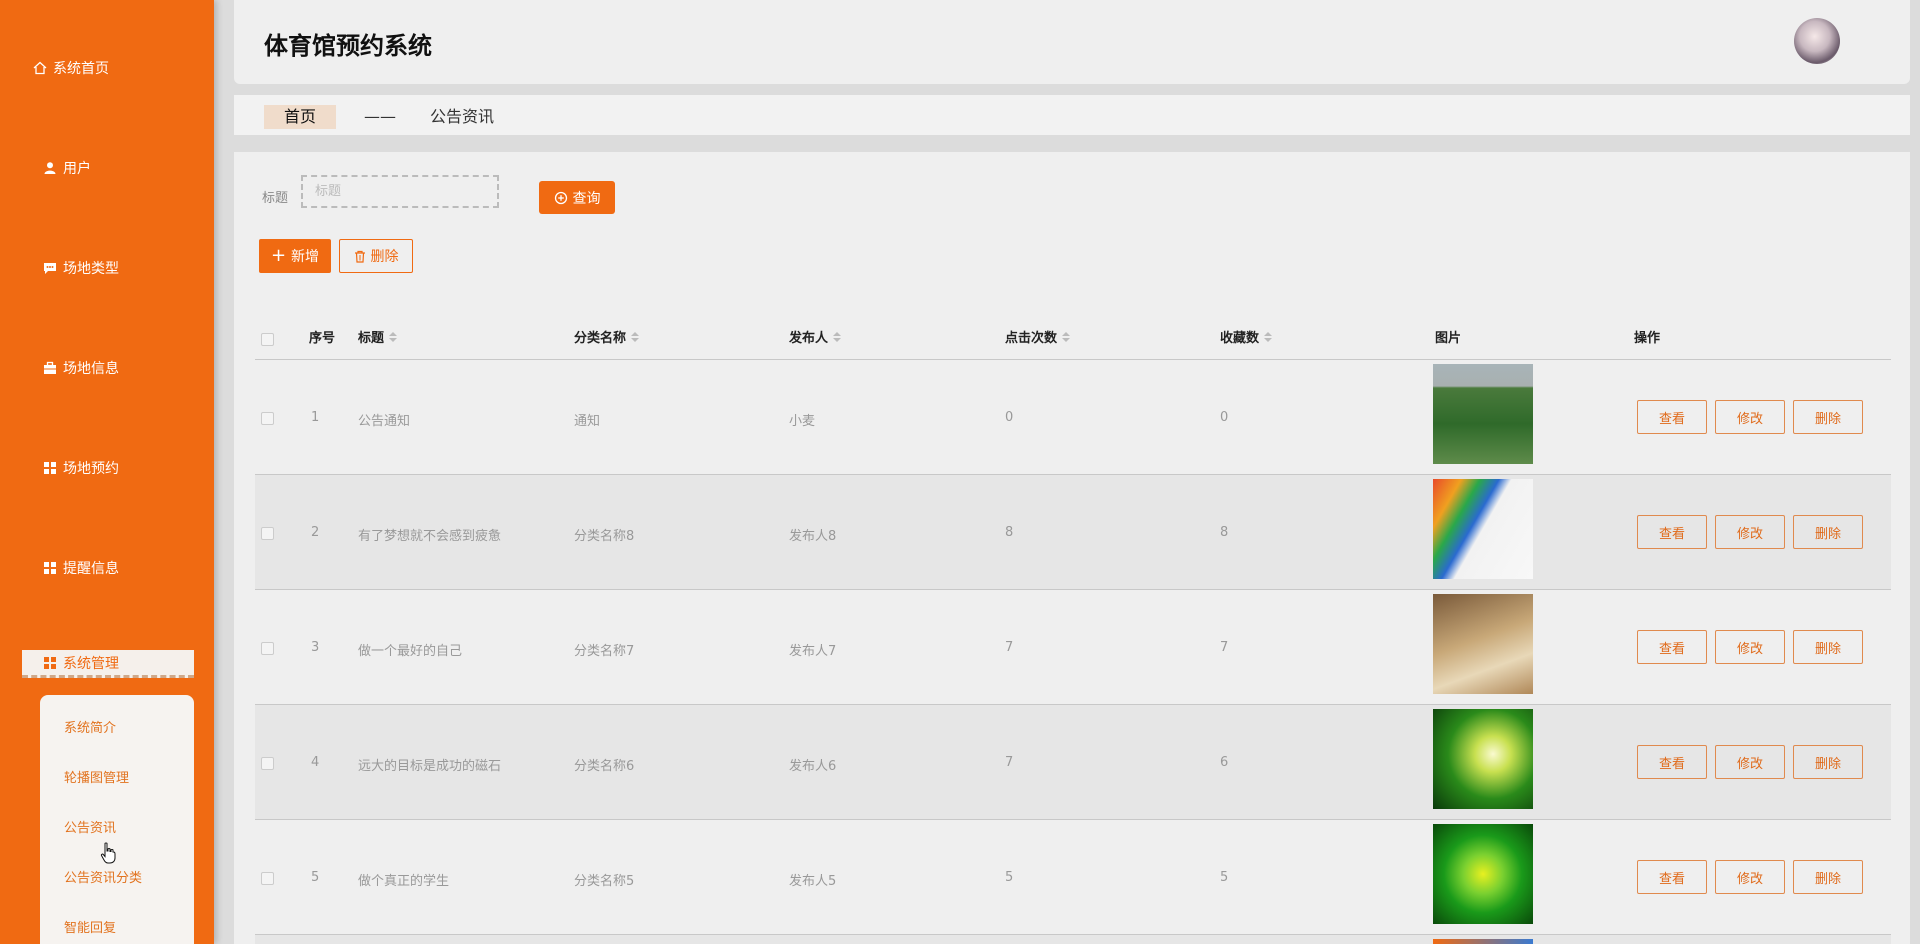  Describe the element at coordinates (360, 256) in the screenshot. I see `trash-icon` at that location.